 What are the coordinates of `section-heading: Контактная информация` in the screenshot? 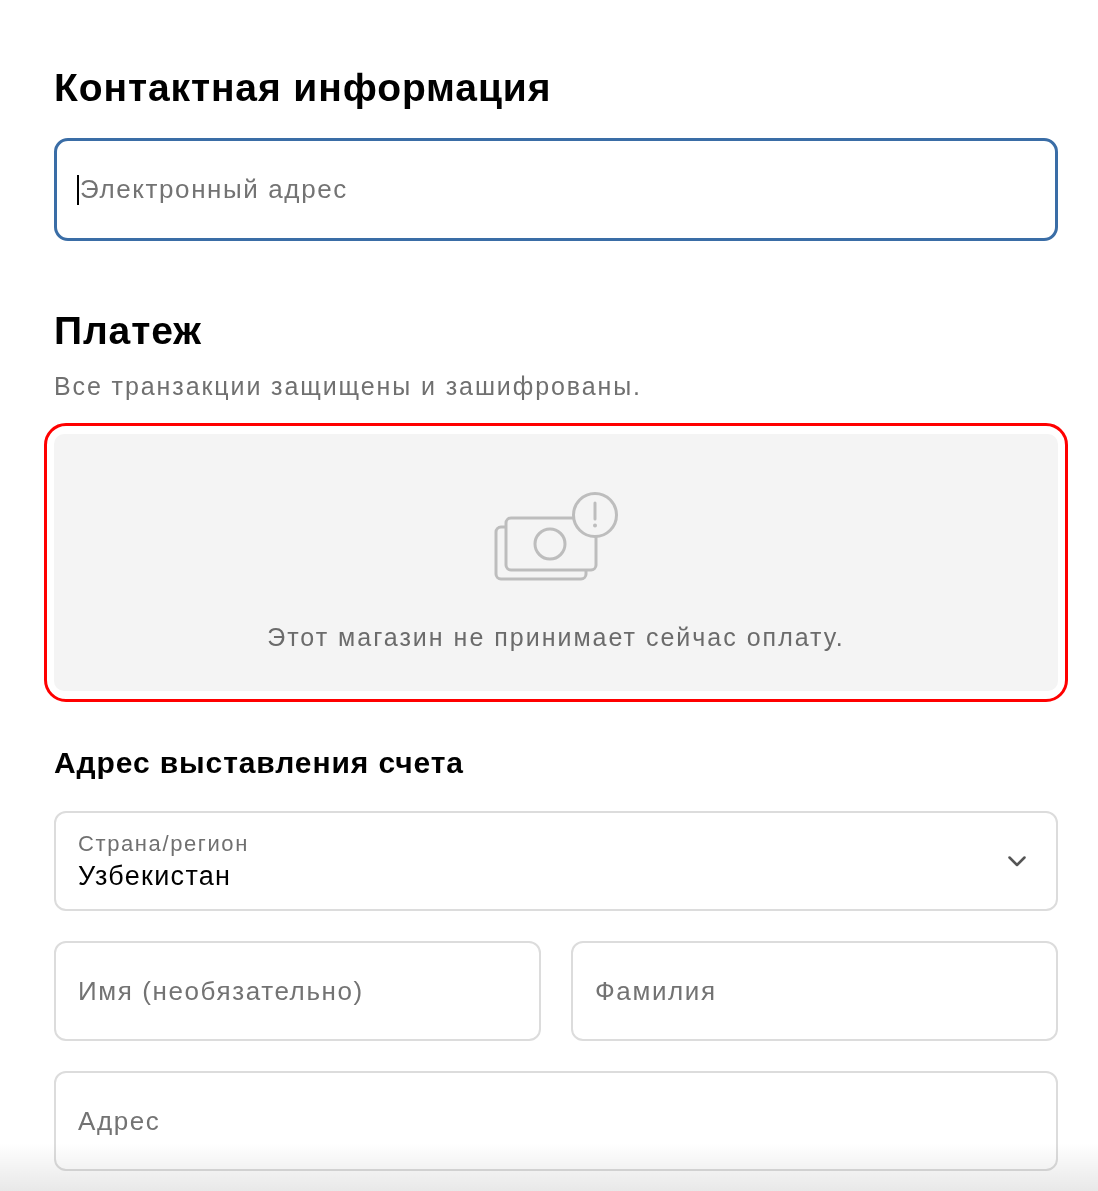 It's located at (303, 88).